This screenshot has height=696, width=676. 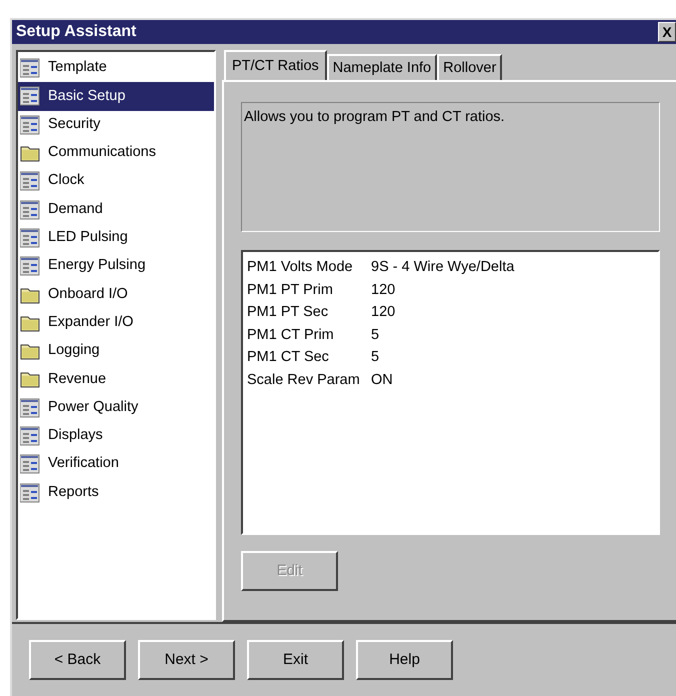 What do you see at coordinates (116, 436) in the screenshot?
I see `sidebar-item: Displays` at bounding box center [116, 436].